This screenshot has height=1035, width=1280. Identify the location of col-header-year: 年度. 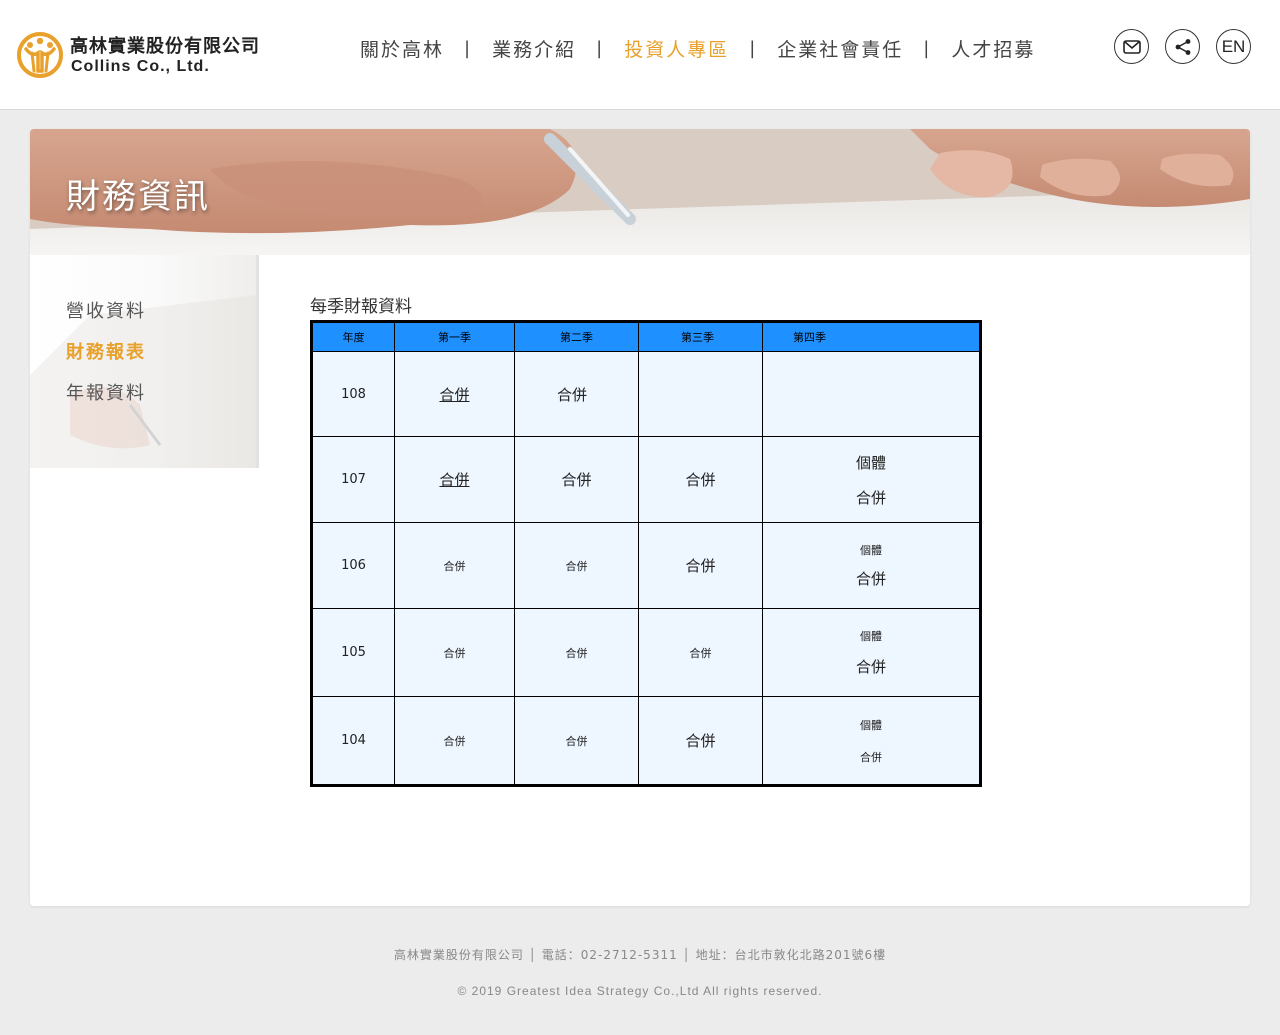
(353, 336).